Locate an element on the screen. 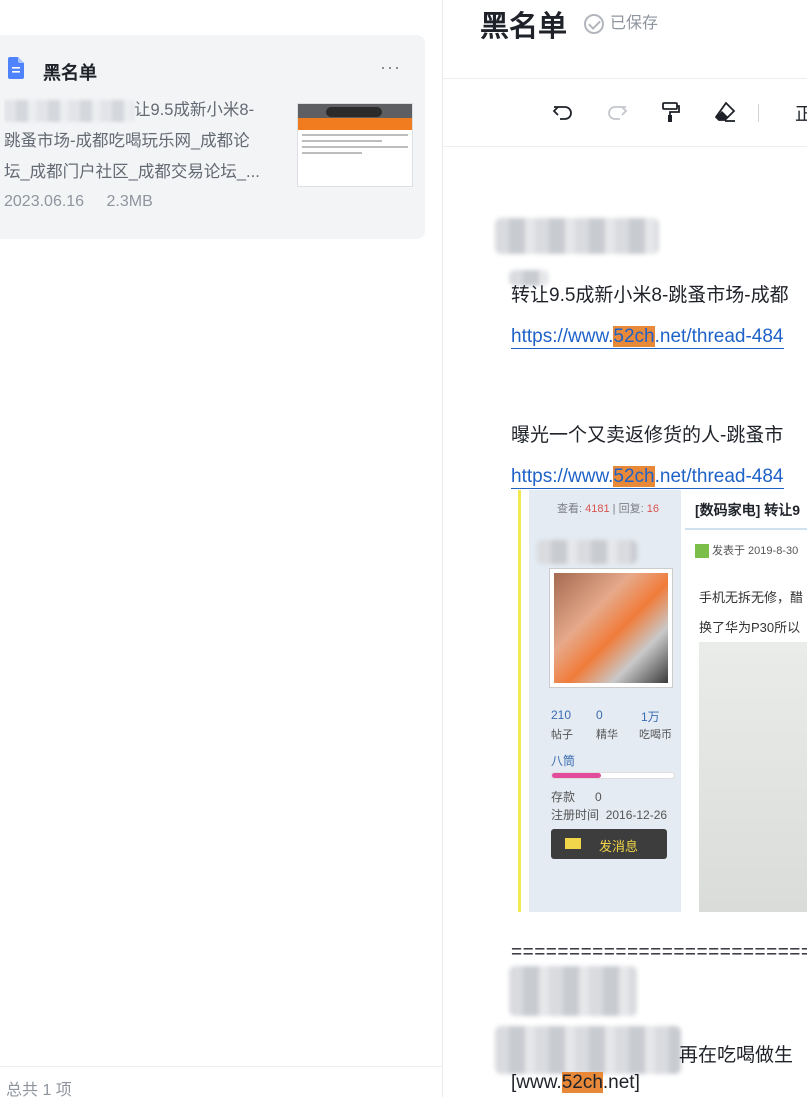  post-photo is located at coordinates (753, 777).